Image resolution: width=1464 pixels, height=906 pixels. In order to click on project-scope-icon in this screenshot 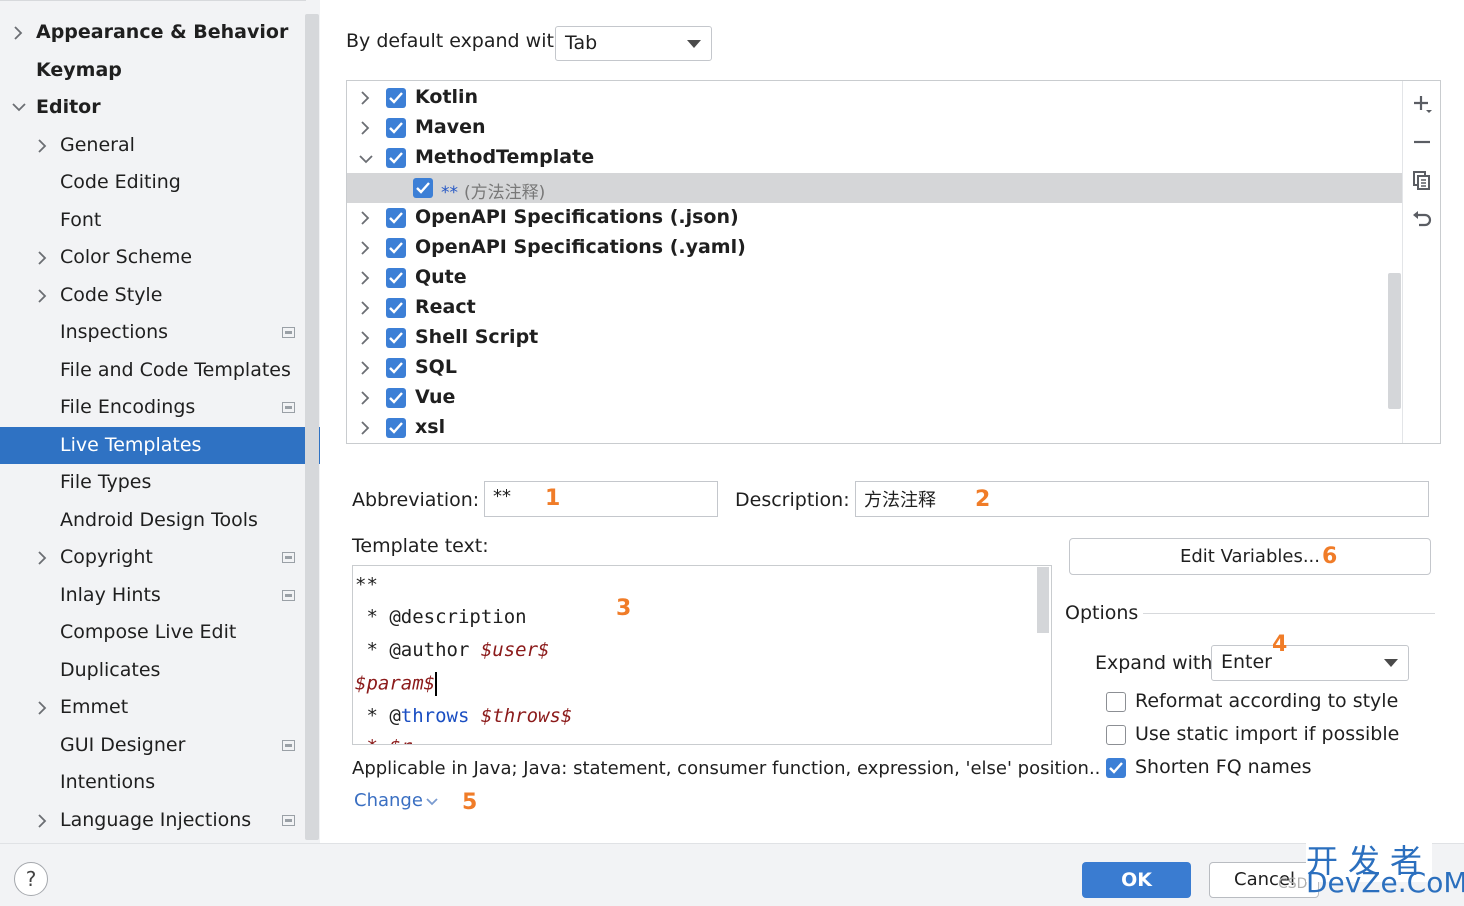, I will do `click(288, 745)`.